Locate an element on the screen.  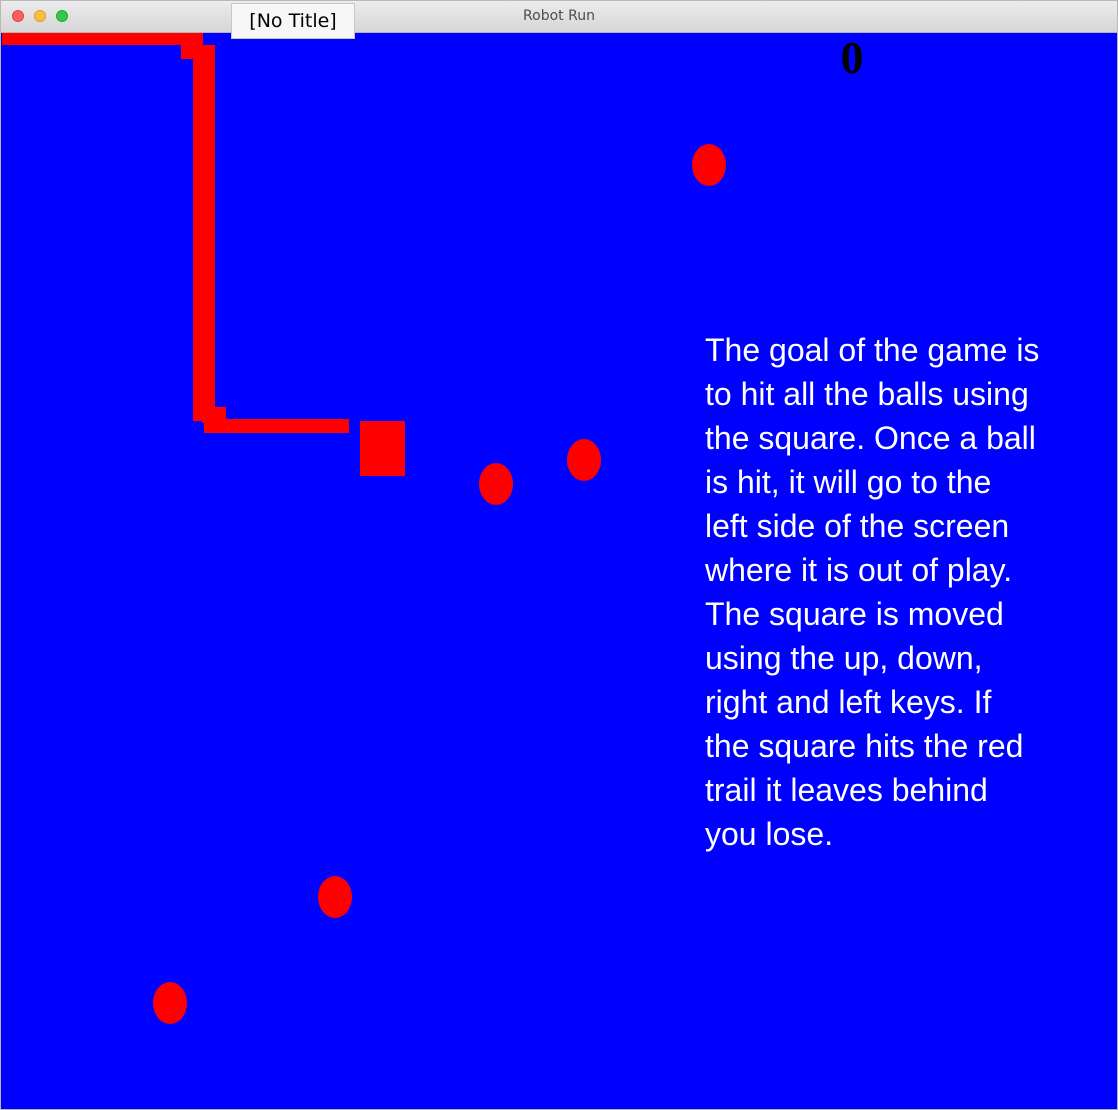
instructions-line: the square hits the red is located at coordinates (864, 746).